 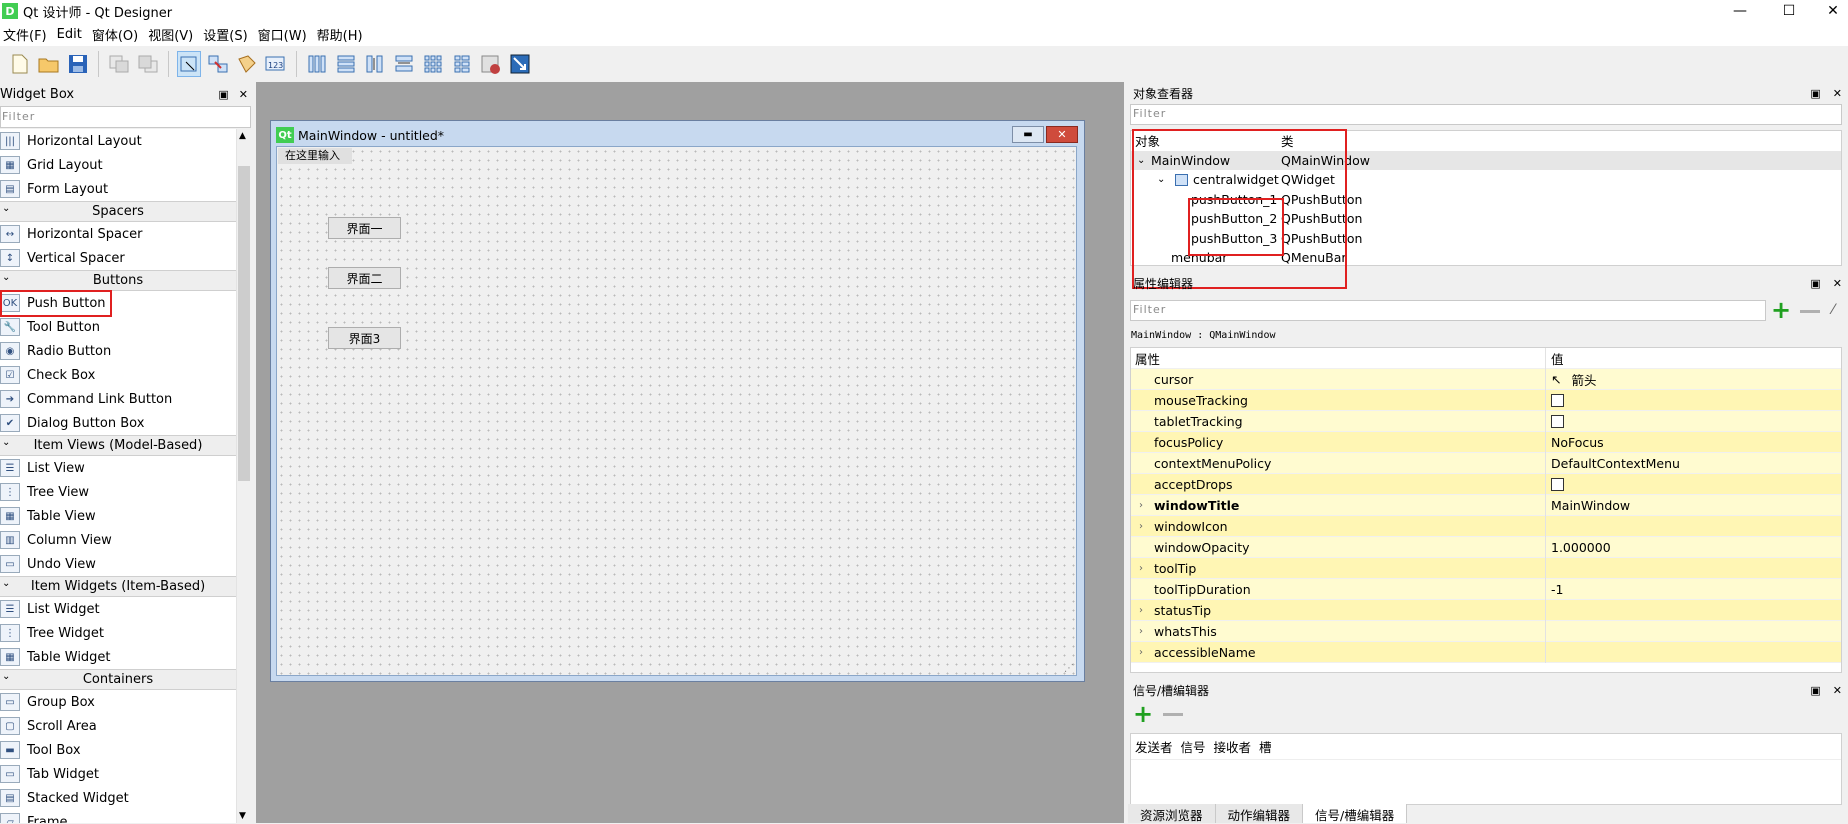 I want to click on property-row: › windowIcon, so click(x=1486, y=526).